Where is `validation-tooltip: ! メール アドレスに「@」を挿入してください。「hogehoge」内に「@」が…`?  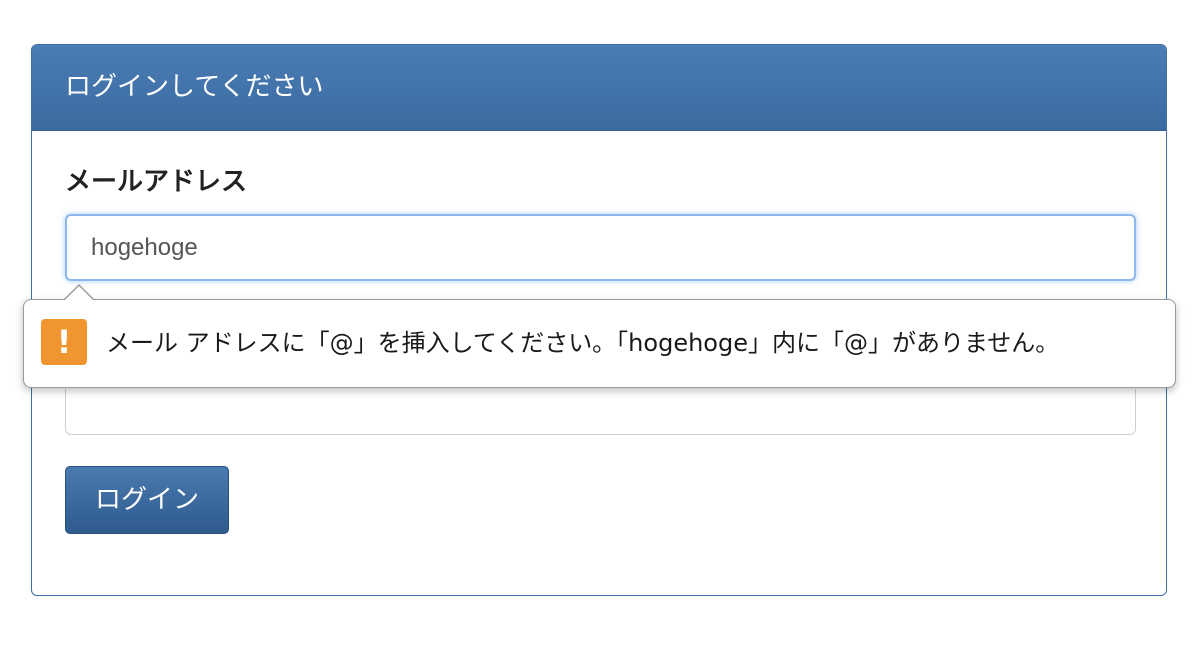
validation-tooltip: ! メール アドレスに「@」を挿入してください。「hogehoge」内に「@」が… is located at coordinates (599, 343).